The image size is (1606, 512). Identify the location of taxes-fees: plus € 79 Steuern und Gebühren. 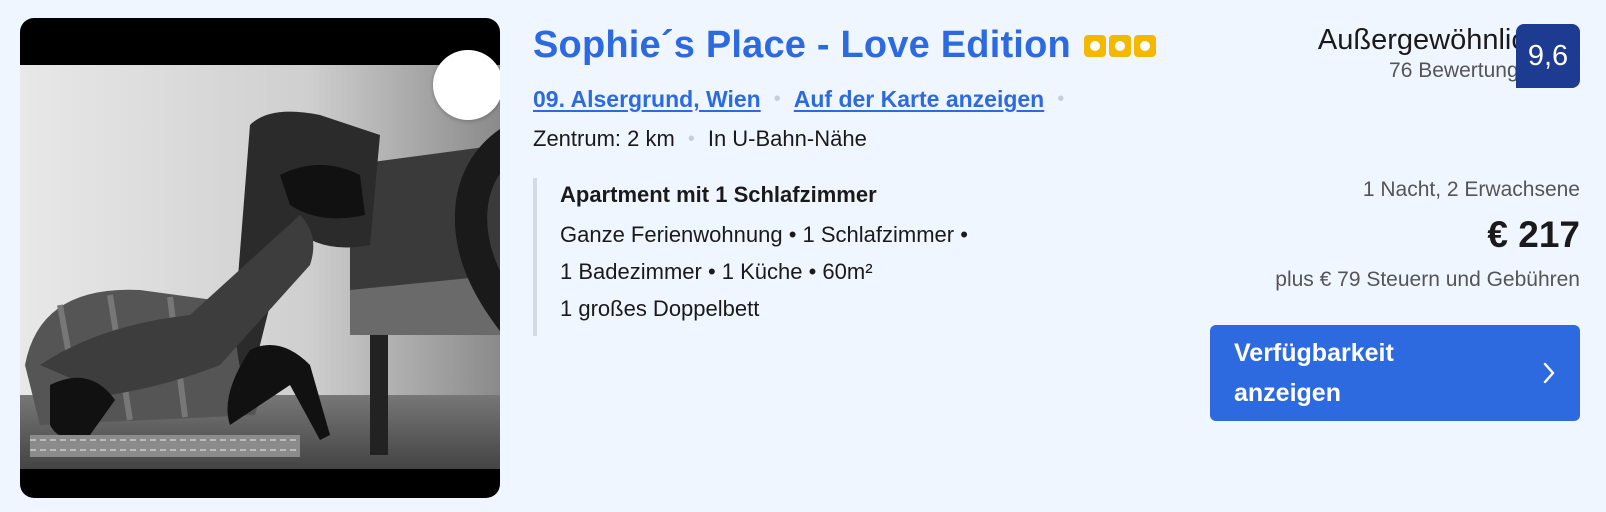
(1427, 279).